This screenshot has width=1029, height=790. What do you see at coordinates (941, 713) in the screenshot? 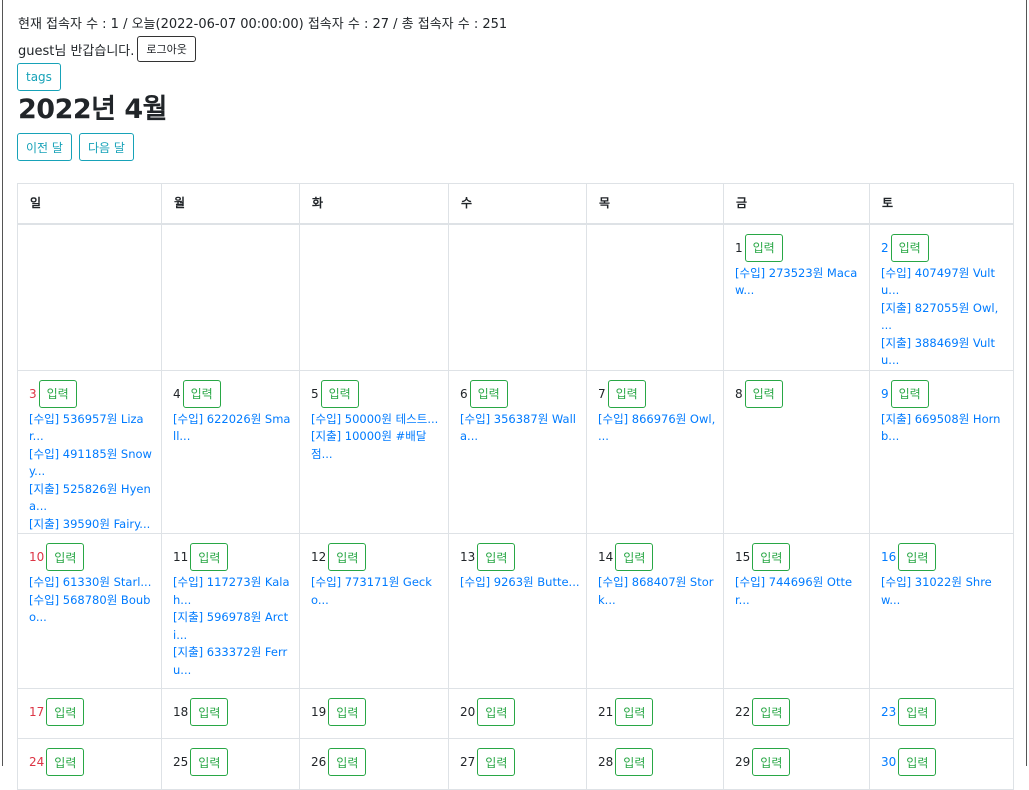
I see `calendar-day-cell: 23 입력` at bounding box center [941, 713].